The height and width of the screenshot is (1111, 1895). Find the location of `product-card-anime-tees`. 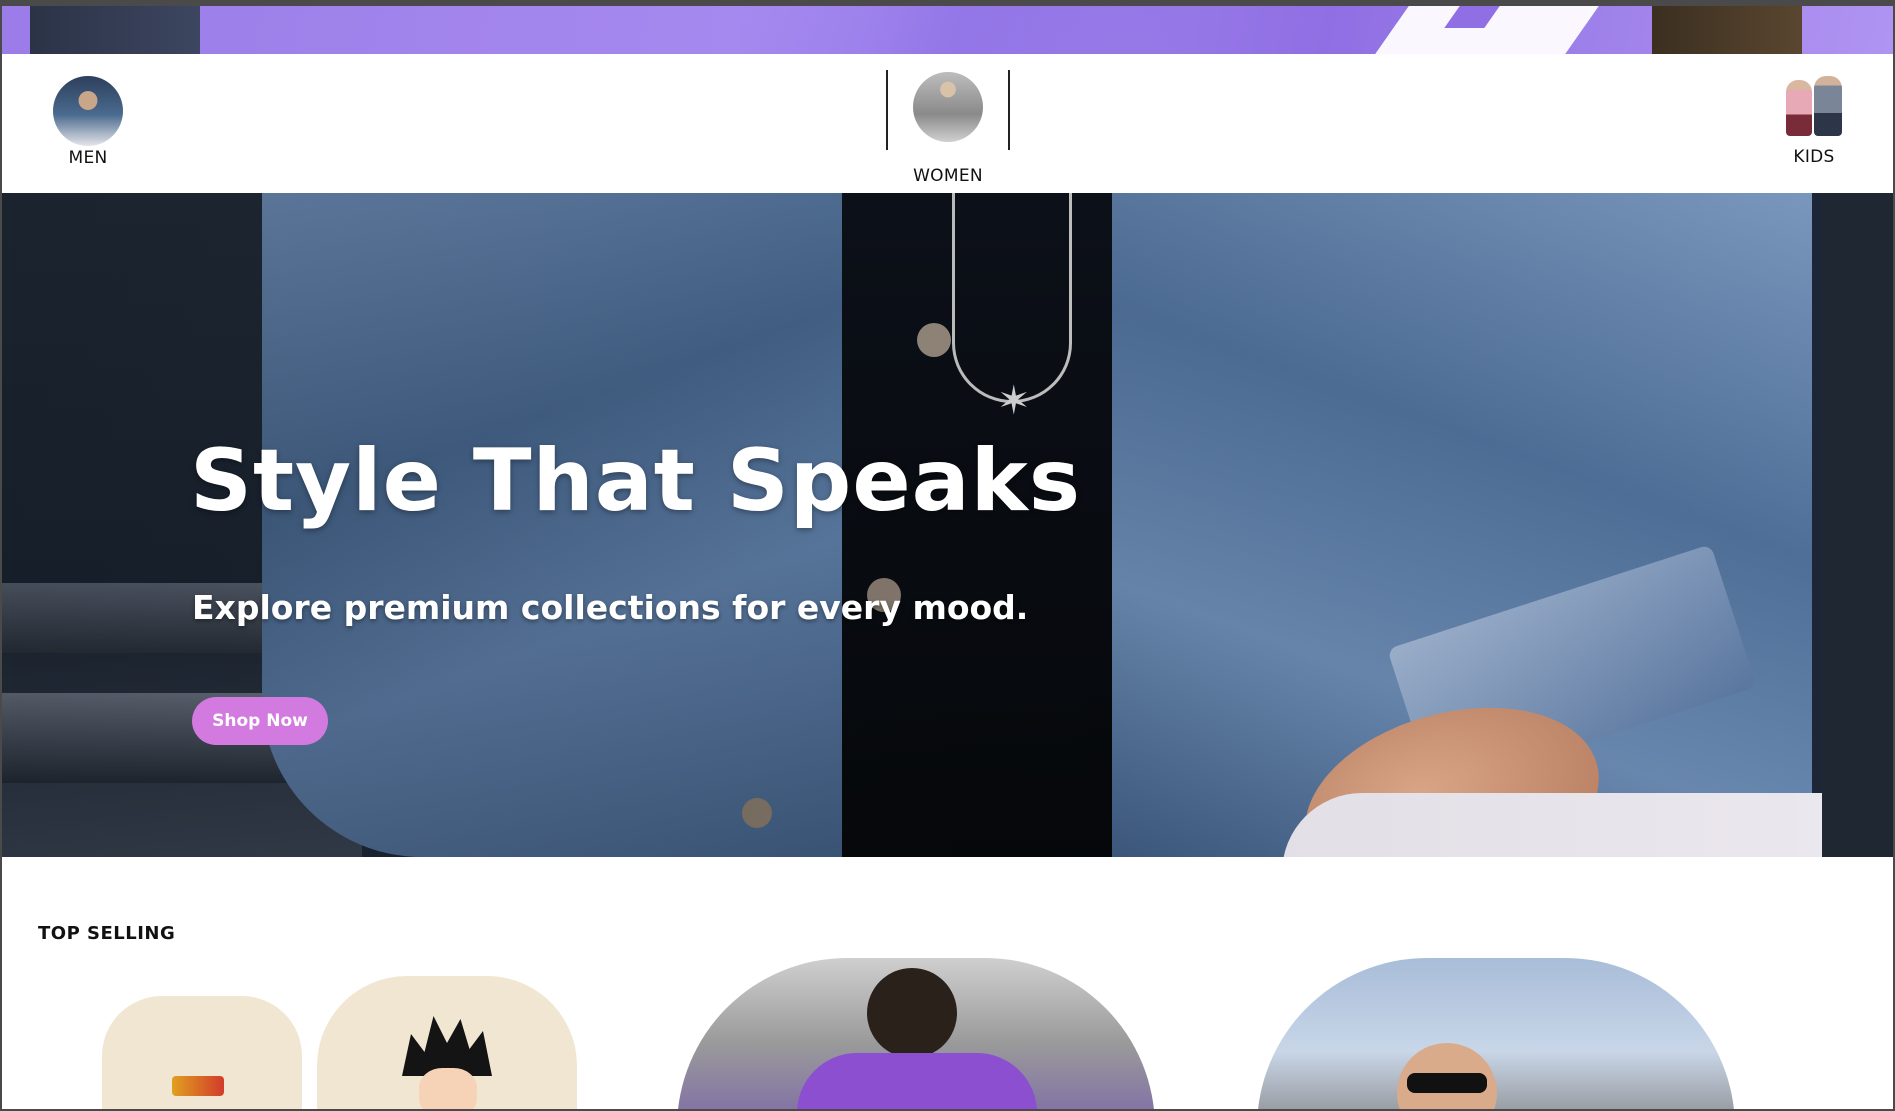

product-card-anime-tees is located at coordinates (342, 1042).